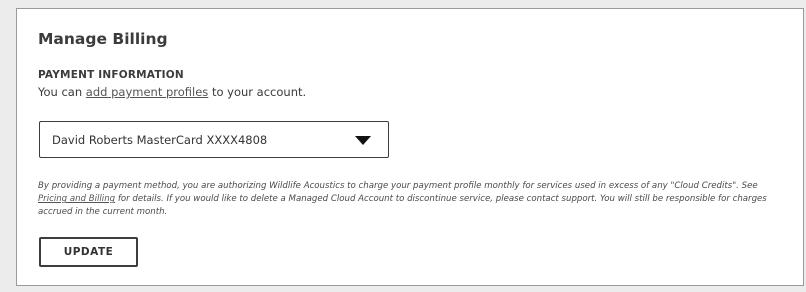 This screenshot has height=292, width=806. Describe the element at coordinates (160, 140) in the screenshot. I see `selected-payment-profile: David Roberts MasterCard XXXX4808` at that location.